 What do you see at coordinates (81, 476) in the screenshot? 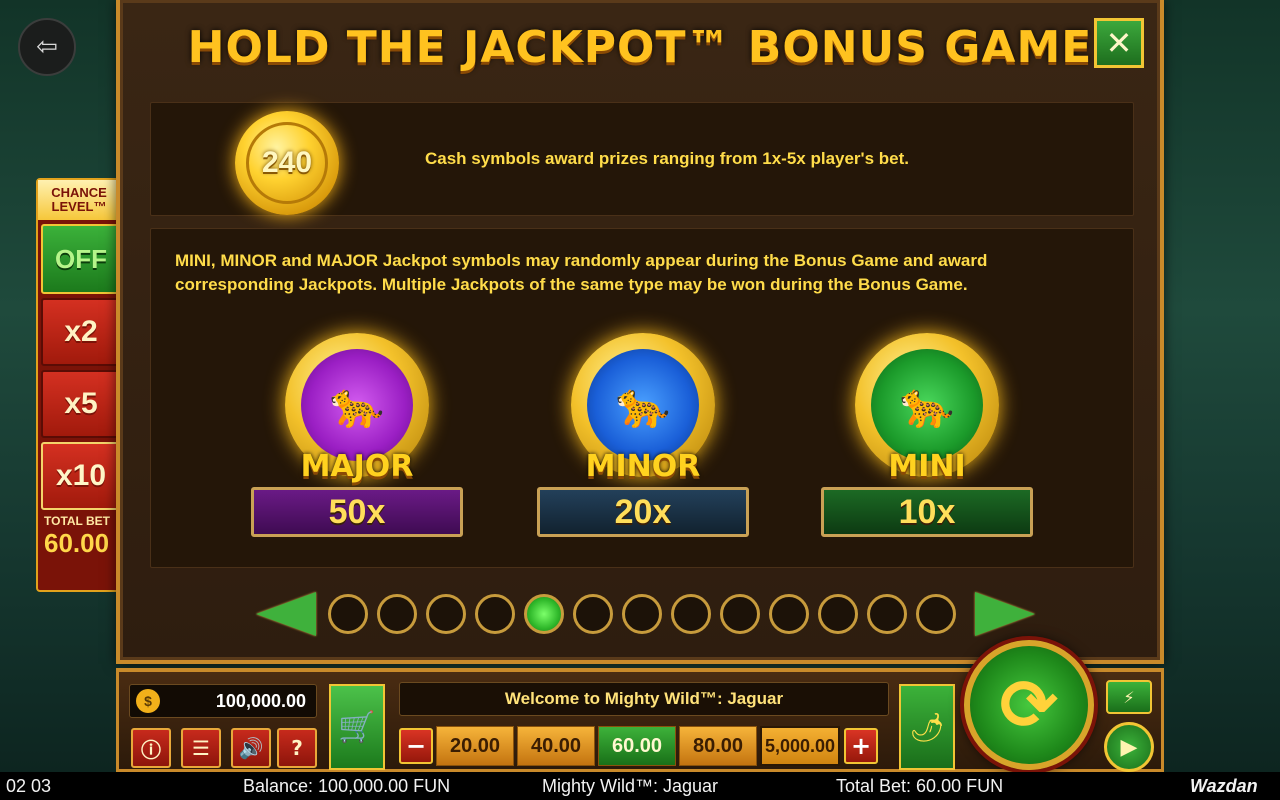
I see `chance-x10-button: x10` at bounding box center [81, 476].